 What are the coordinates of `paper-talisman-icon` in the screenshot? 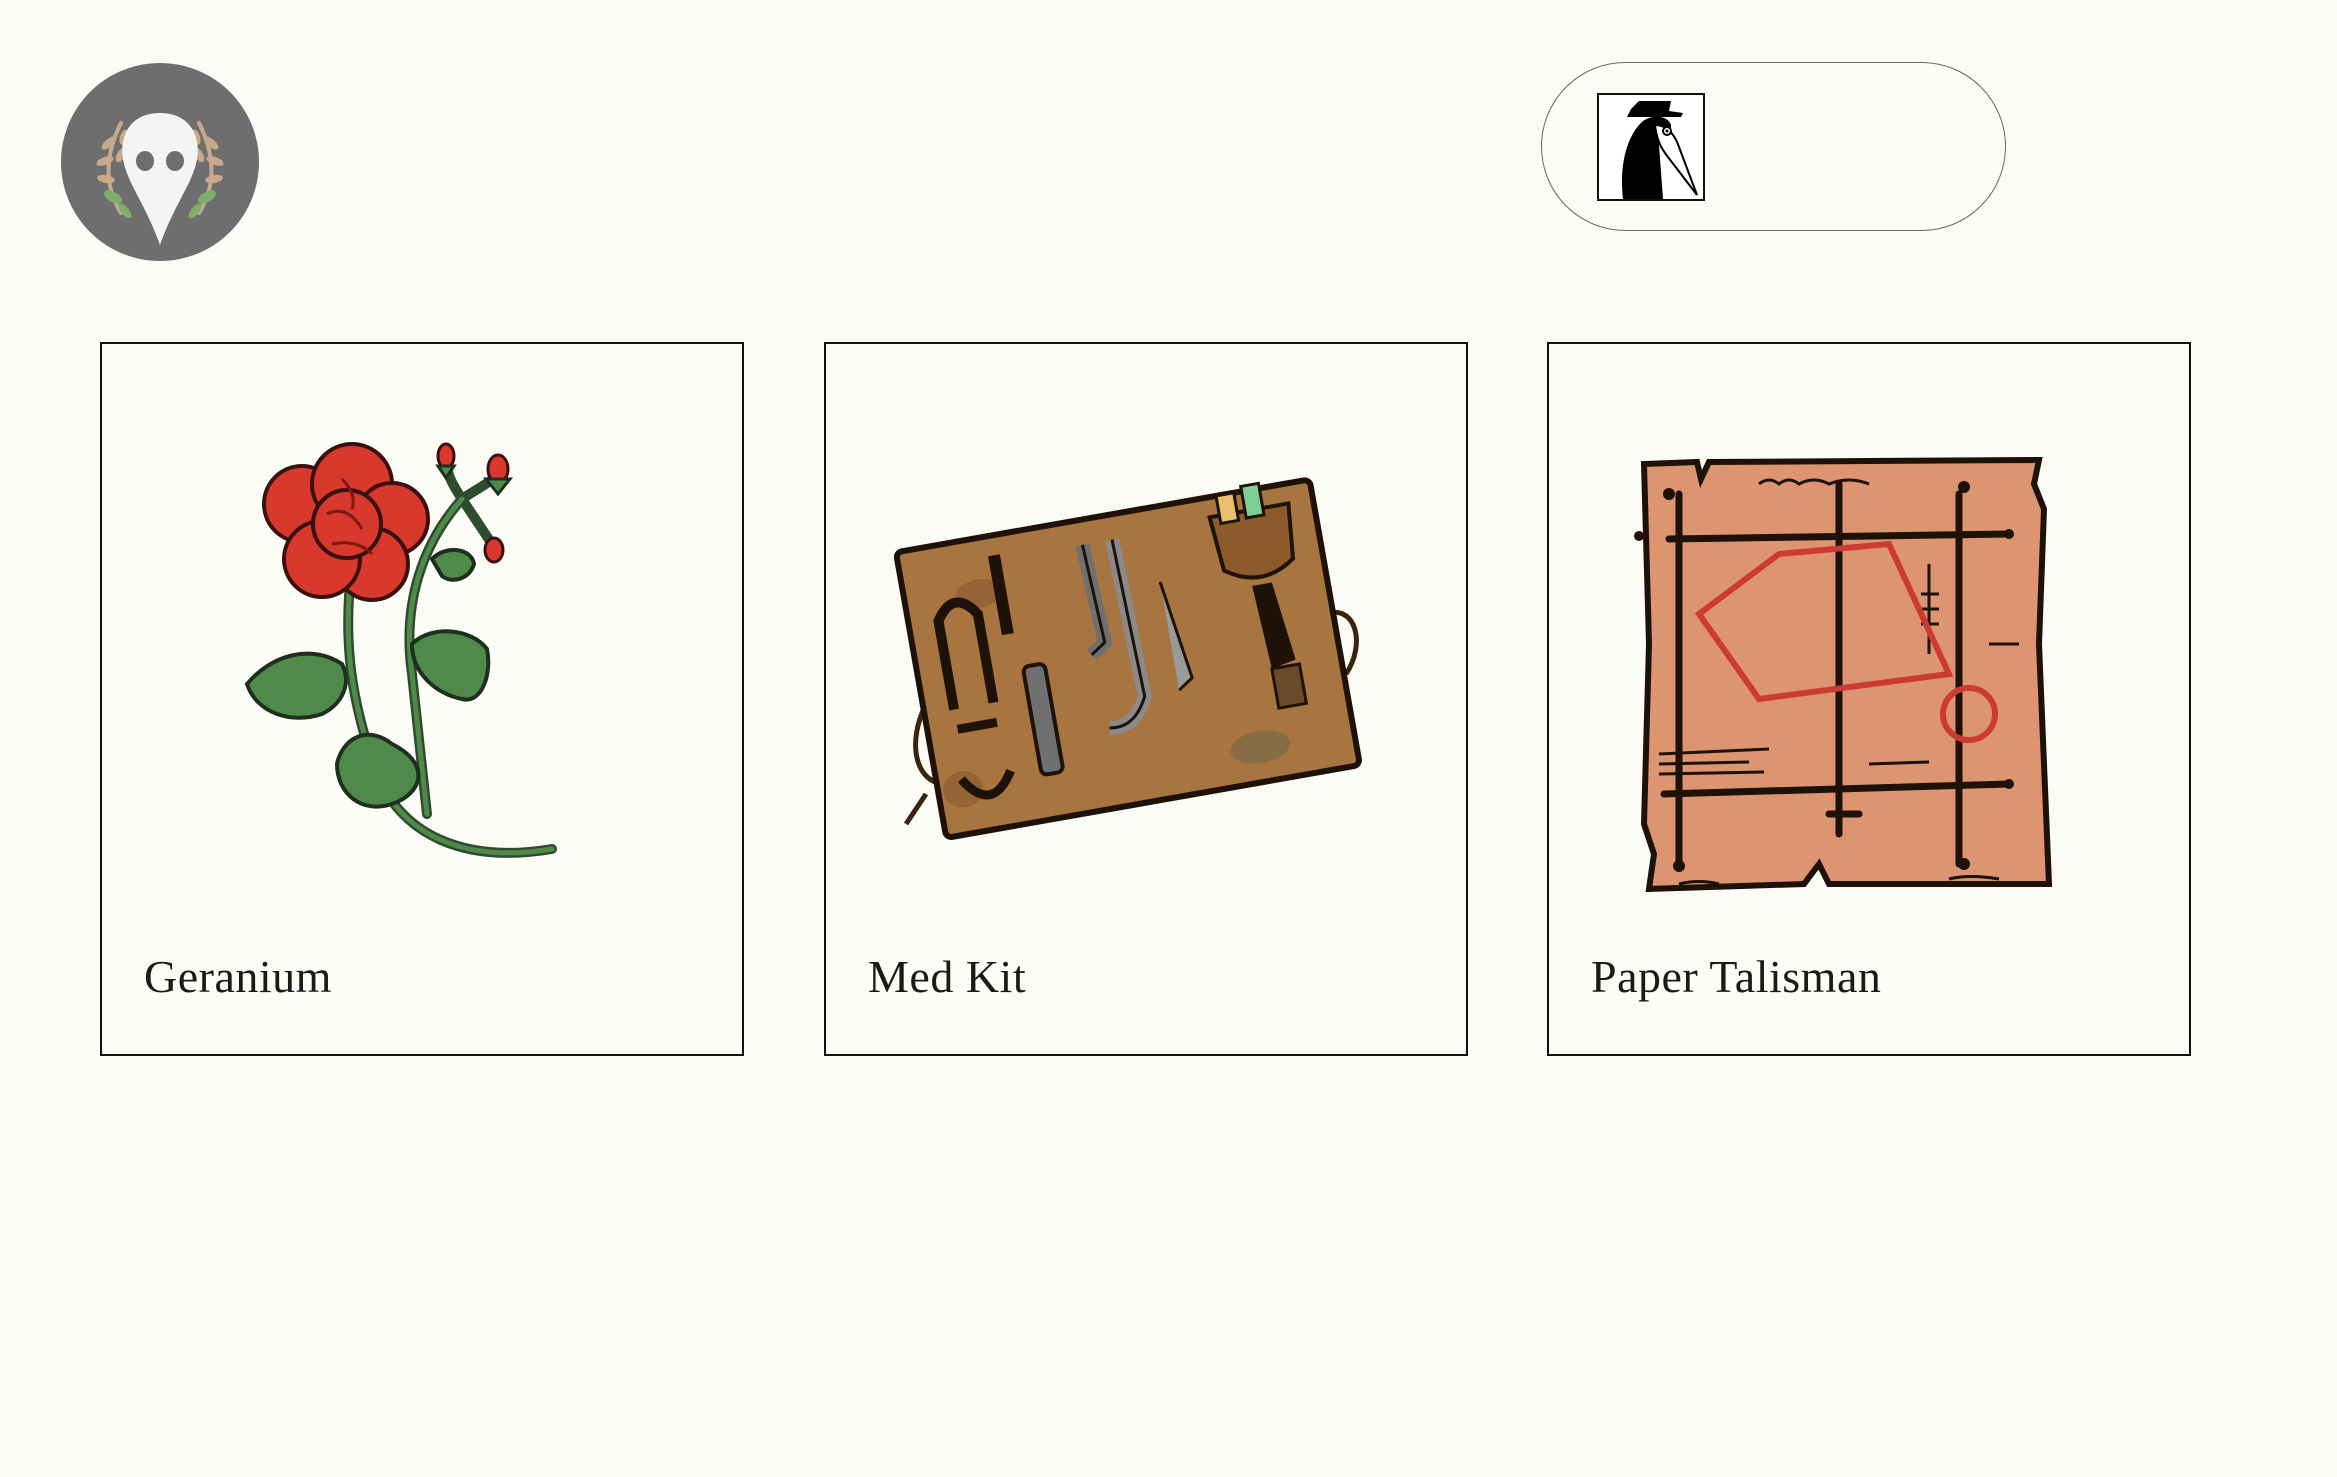 It's located at (1869, 624).